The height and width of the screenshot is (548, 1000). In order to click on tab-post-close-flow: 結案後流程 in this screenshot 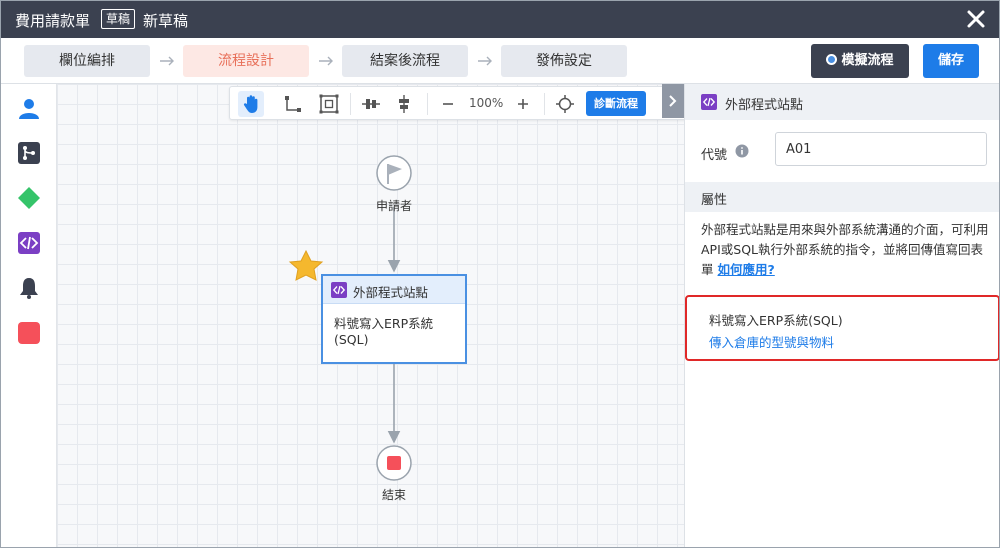, I will do `click(405, 61)`.